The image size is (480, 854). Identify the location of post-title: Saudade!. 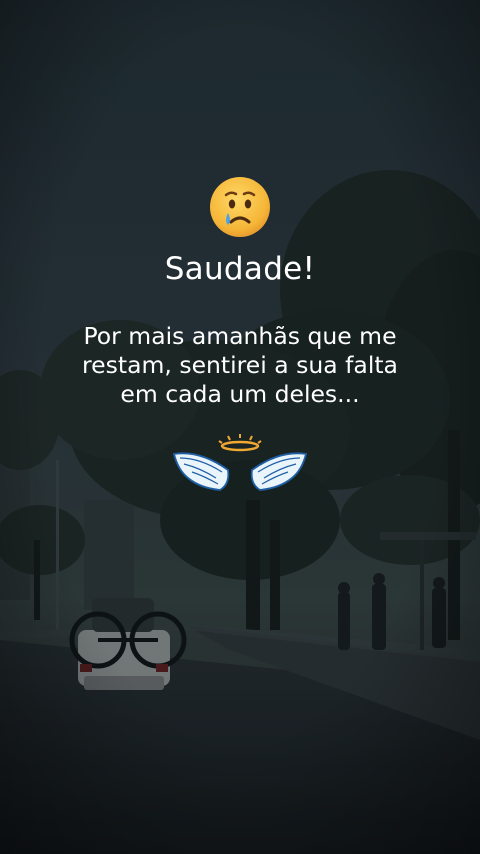
(240, 269).